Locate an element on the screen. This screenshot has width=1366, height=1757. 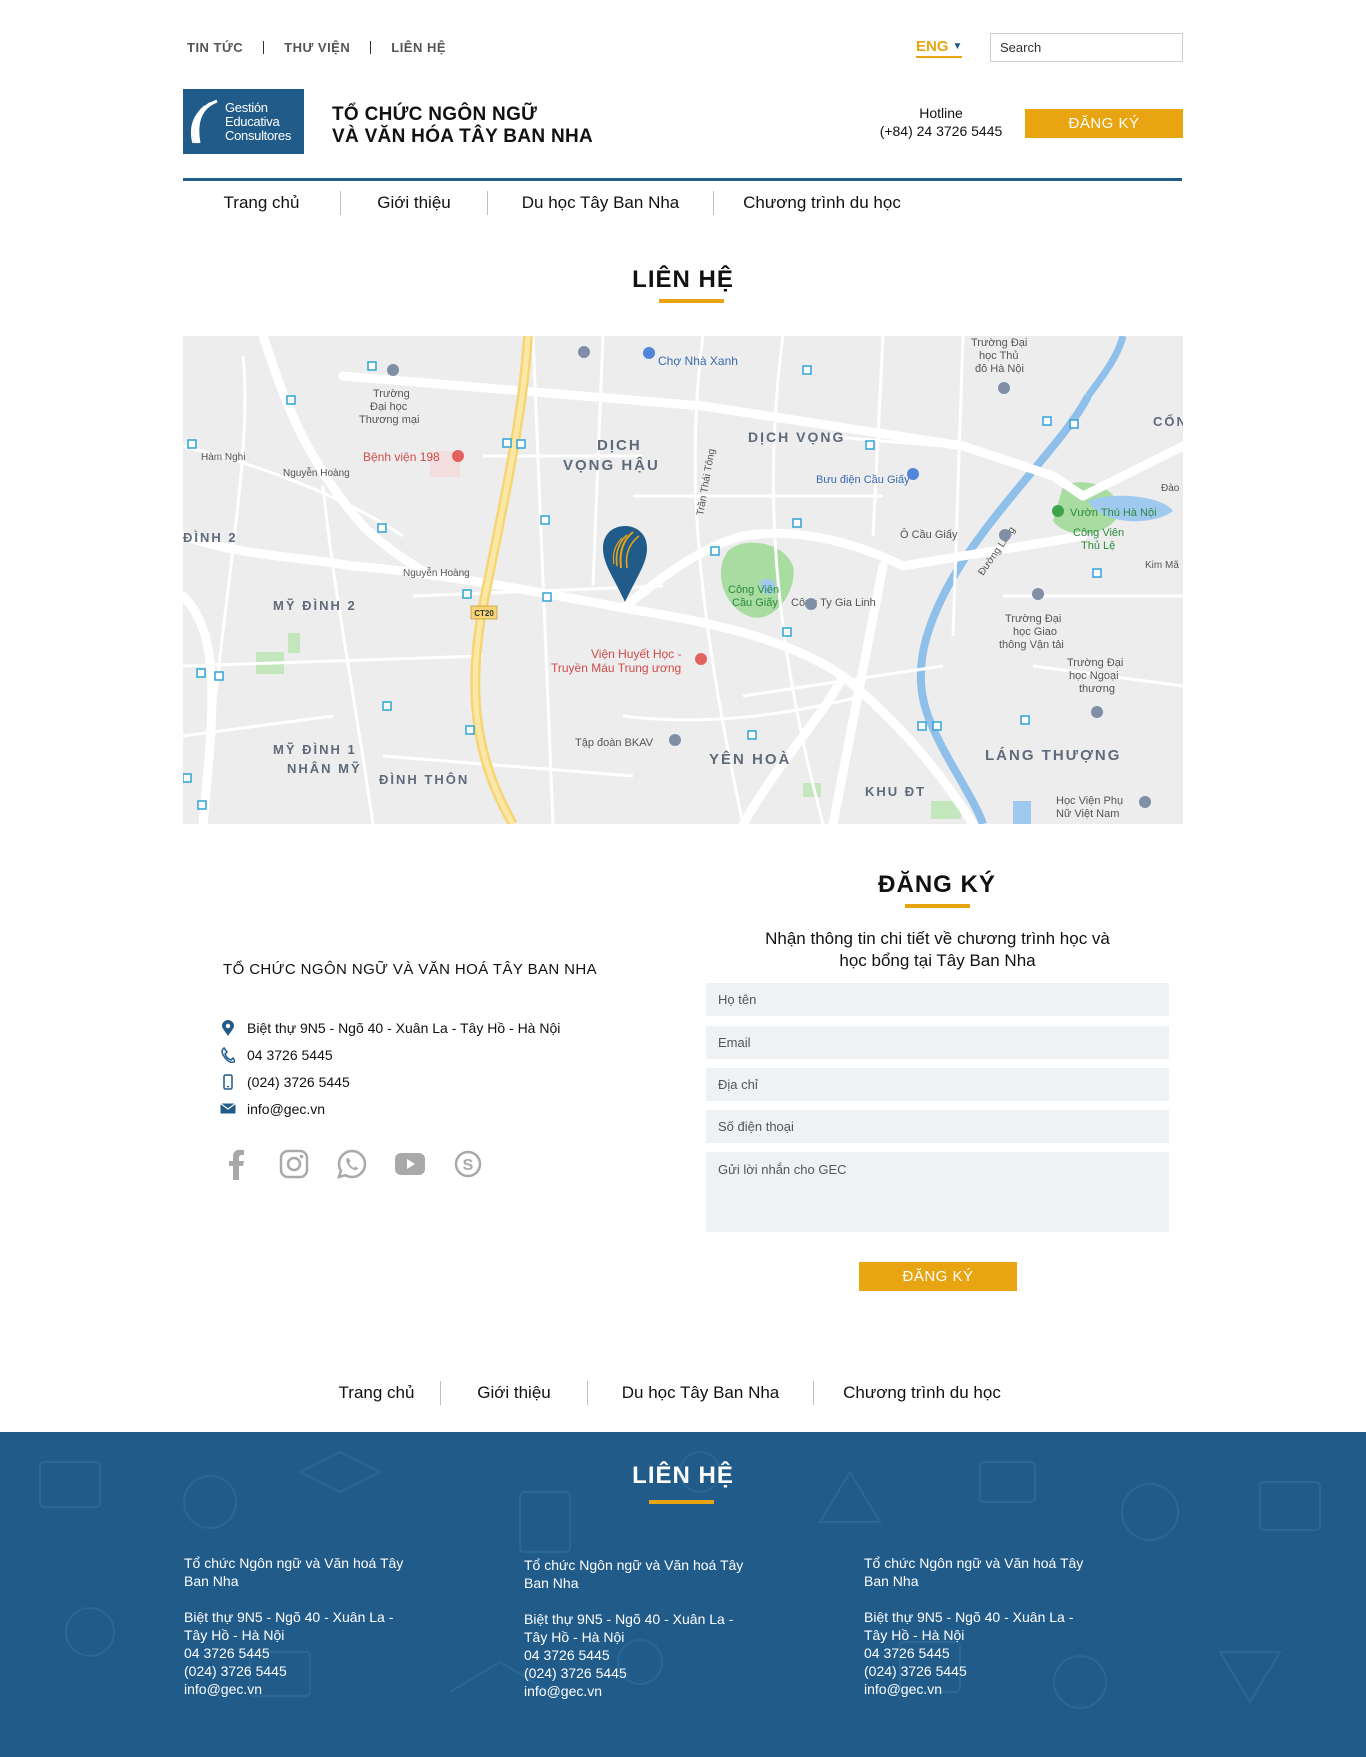
map-pin-icon is located at coordinates (228, 1027).